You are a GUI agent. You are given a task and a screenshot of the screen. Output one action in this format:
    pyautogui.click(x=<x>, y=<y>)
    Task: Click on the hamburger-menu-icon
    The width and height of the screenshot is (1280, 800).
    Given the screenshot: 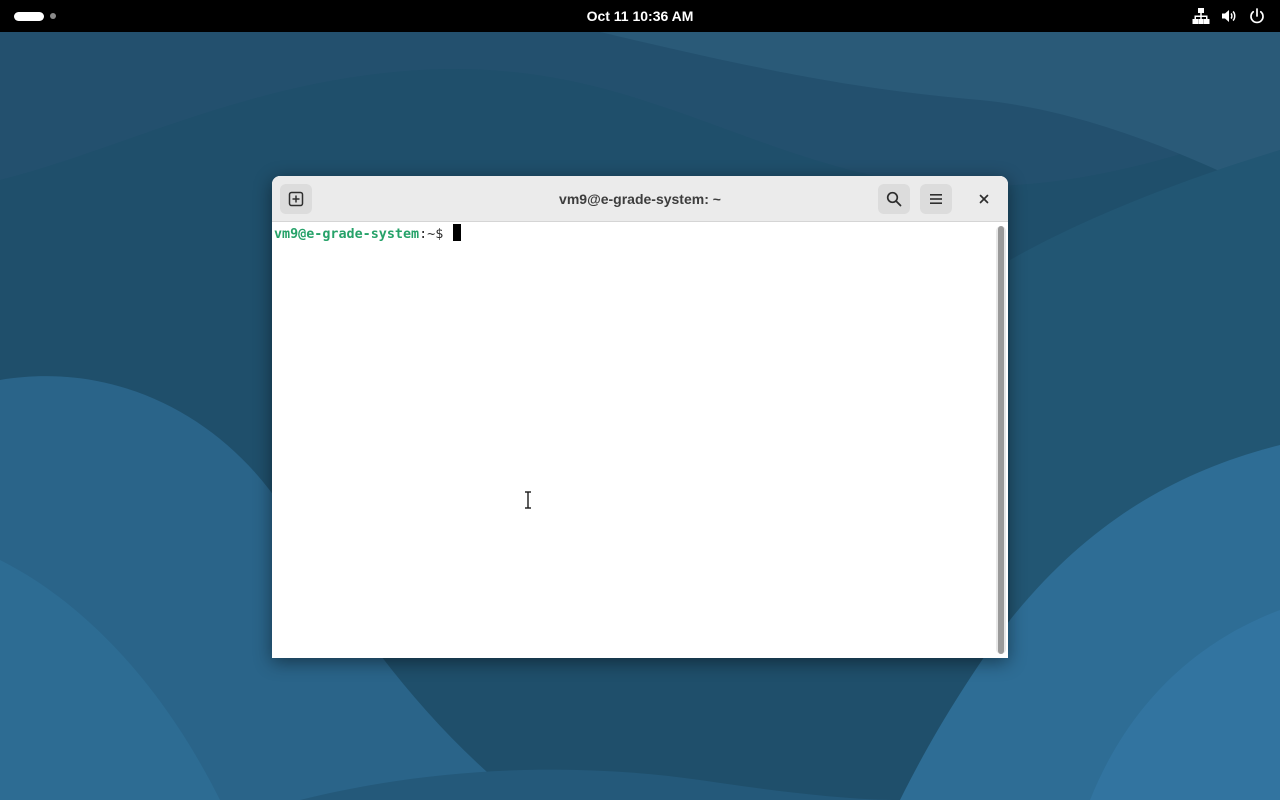 What is the action you would take?
    pyautogui.click(x=936, y=199)
    